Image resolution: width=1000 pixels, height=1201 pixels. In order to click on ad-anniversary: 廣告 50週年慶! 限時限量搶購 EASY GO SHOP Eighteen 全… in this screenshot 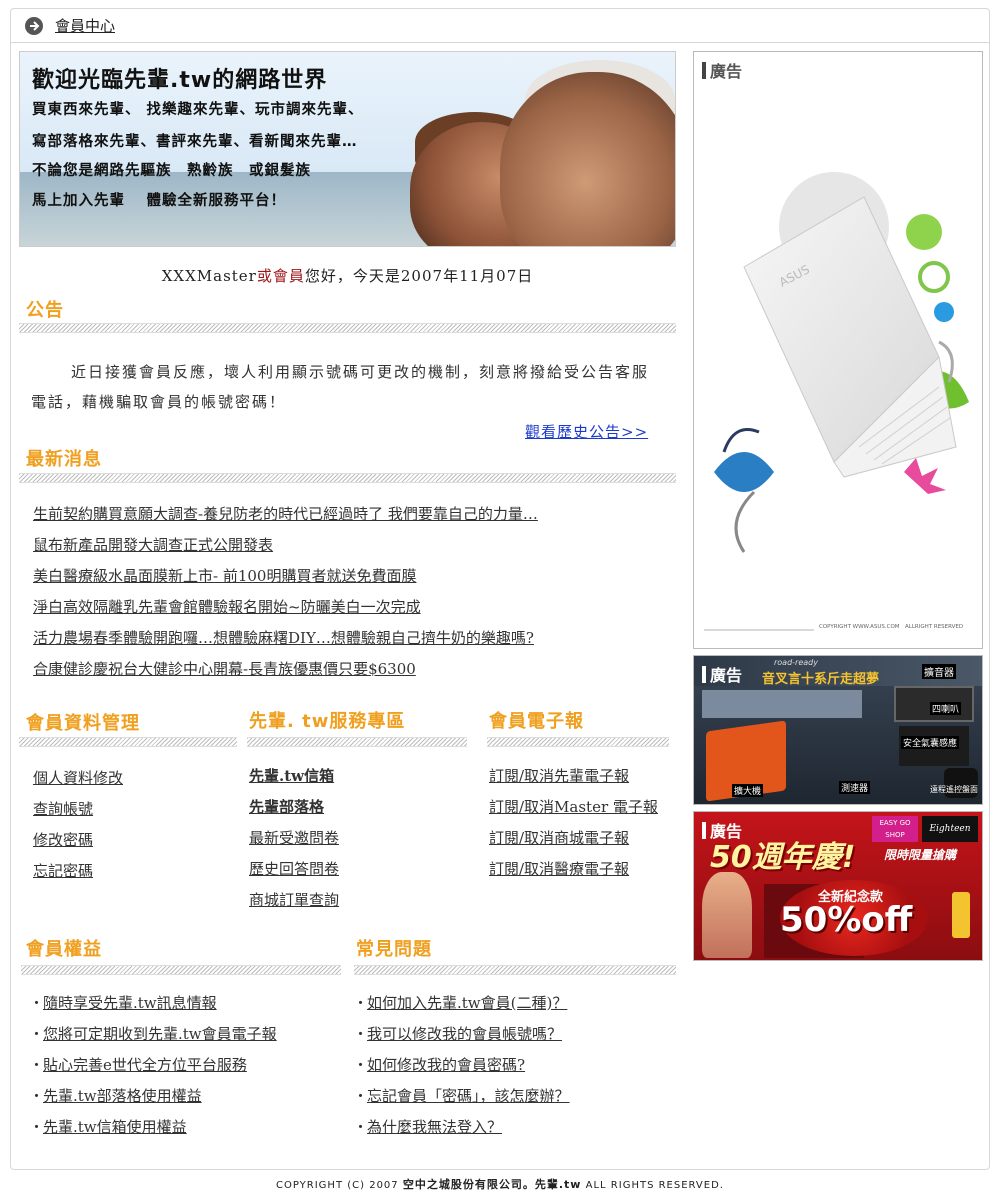, I will do `click(838, 886)`.